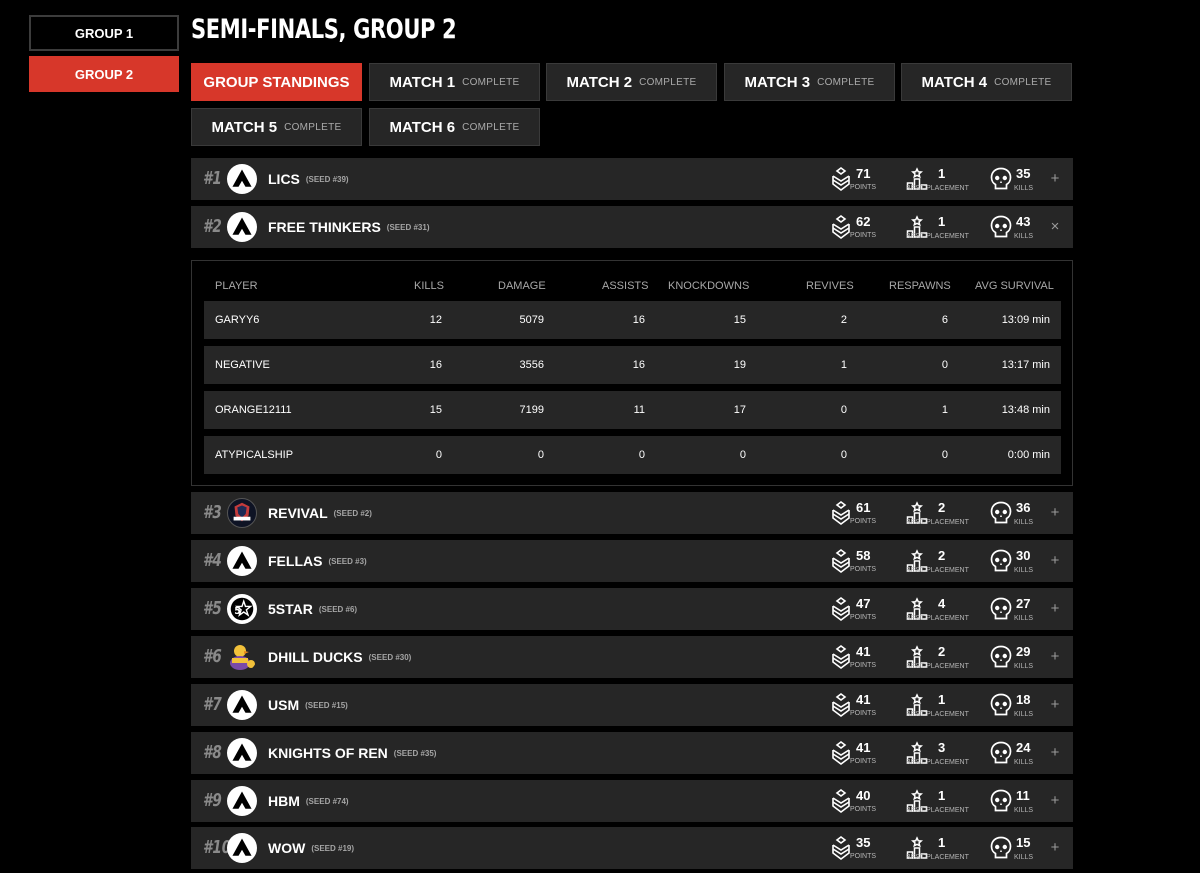  Describe the element at coordinates (942, 603) in the screenshot. I see `best-placement-value: 4` at that location.